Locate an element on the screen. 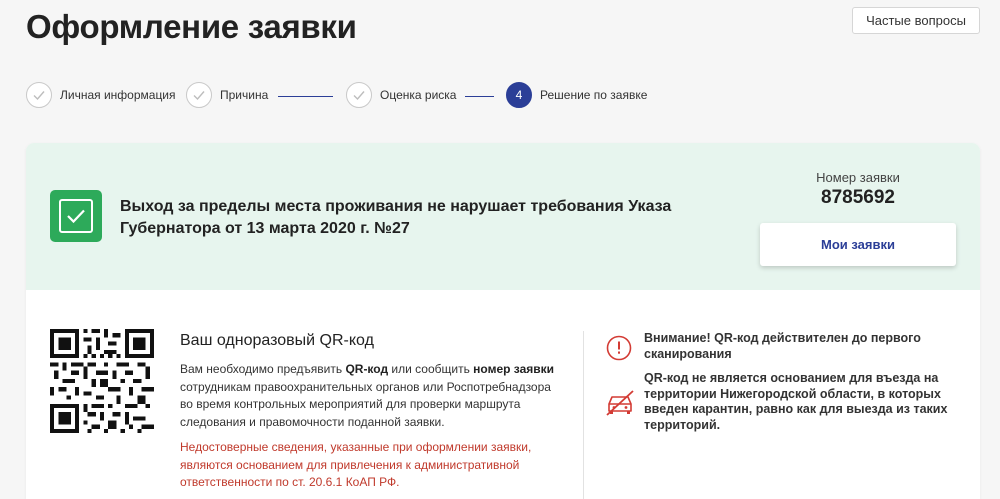 This screenshot has width=1000, height=499. step-number-badge: 4 is located at coordinates (519, 95).